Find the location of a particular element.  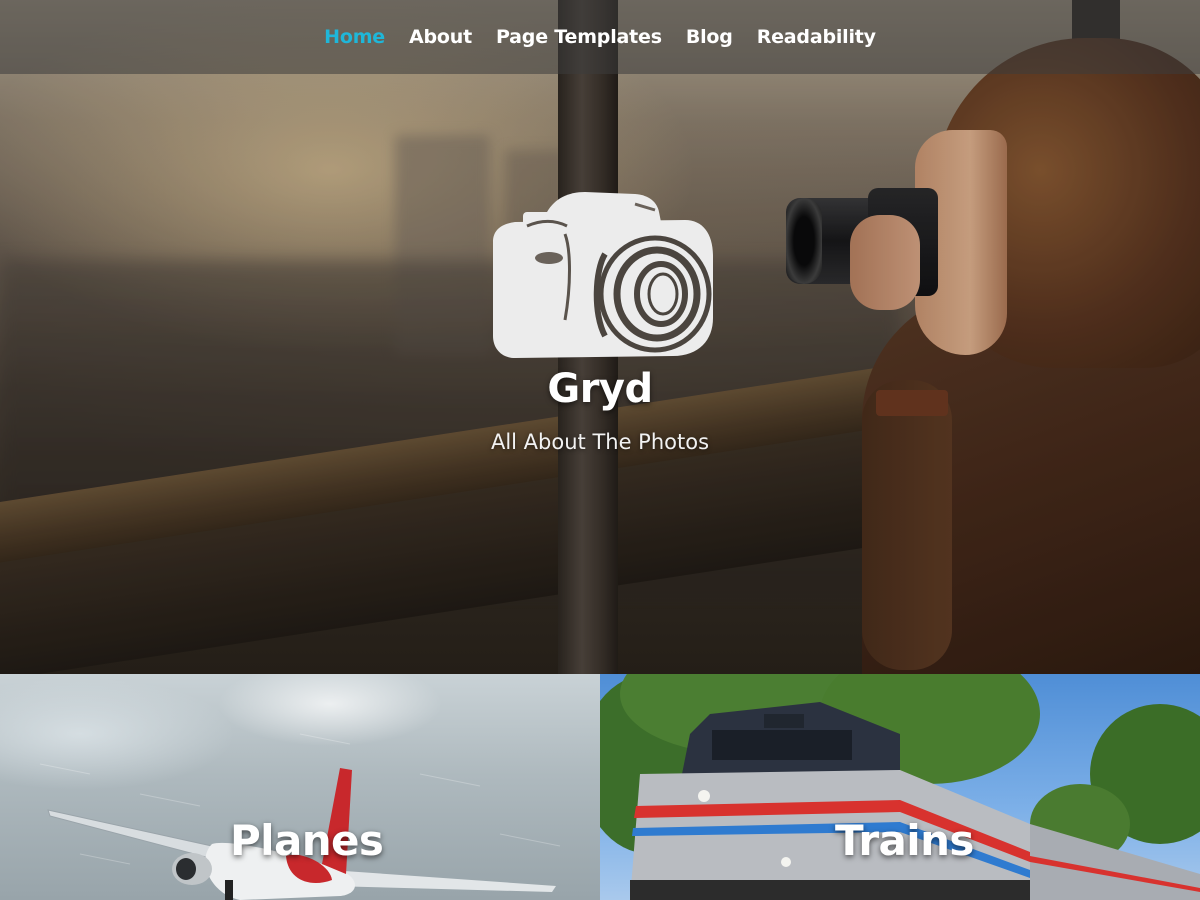

site-title: Gryd is located at coordinates (600, 389).